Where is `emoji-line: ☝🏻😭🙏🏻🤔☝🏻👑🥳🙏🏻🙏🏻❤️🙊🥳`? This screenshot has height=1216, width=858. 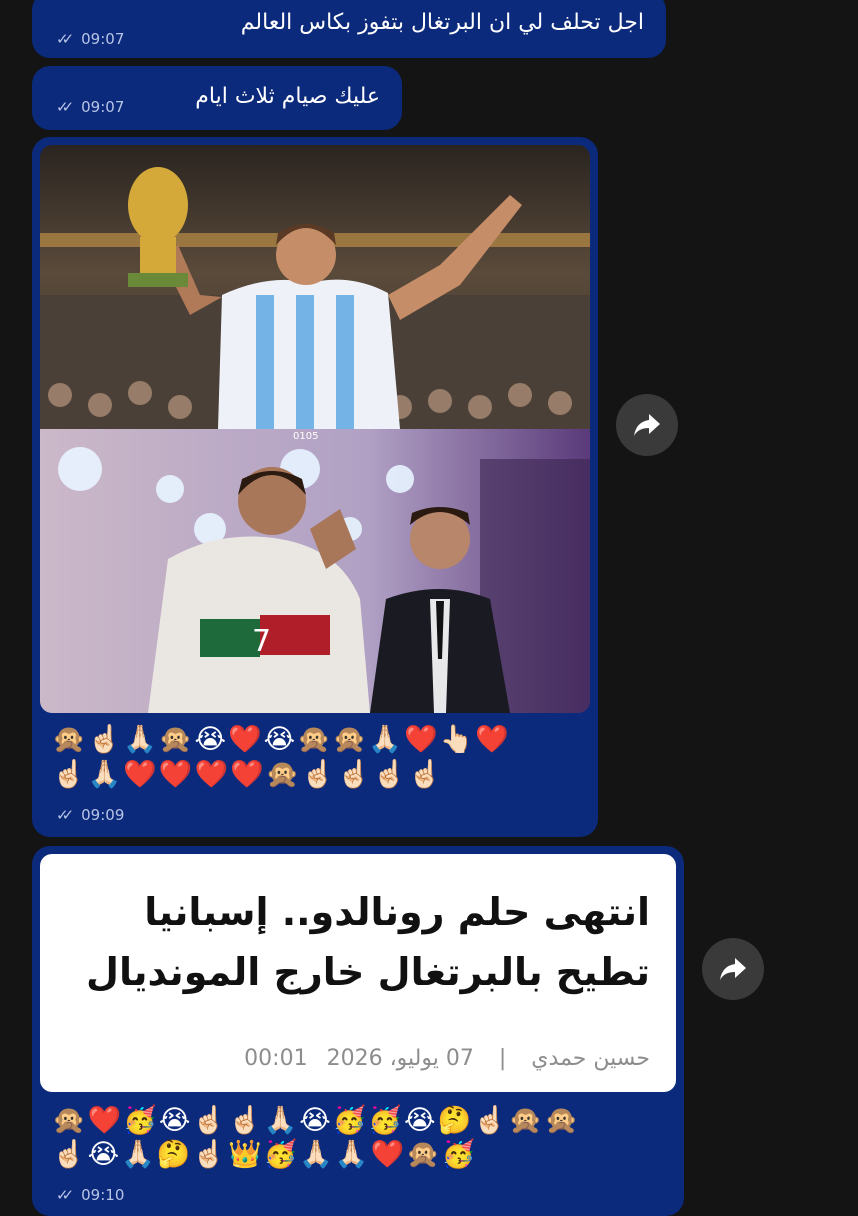
emoji-line: ☝🏻😭🙏🏻🤔☝🏻👑🥳🙏🏻🙏🏻❤️🙊🥳 is located at coordinates (265, 1154).